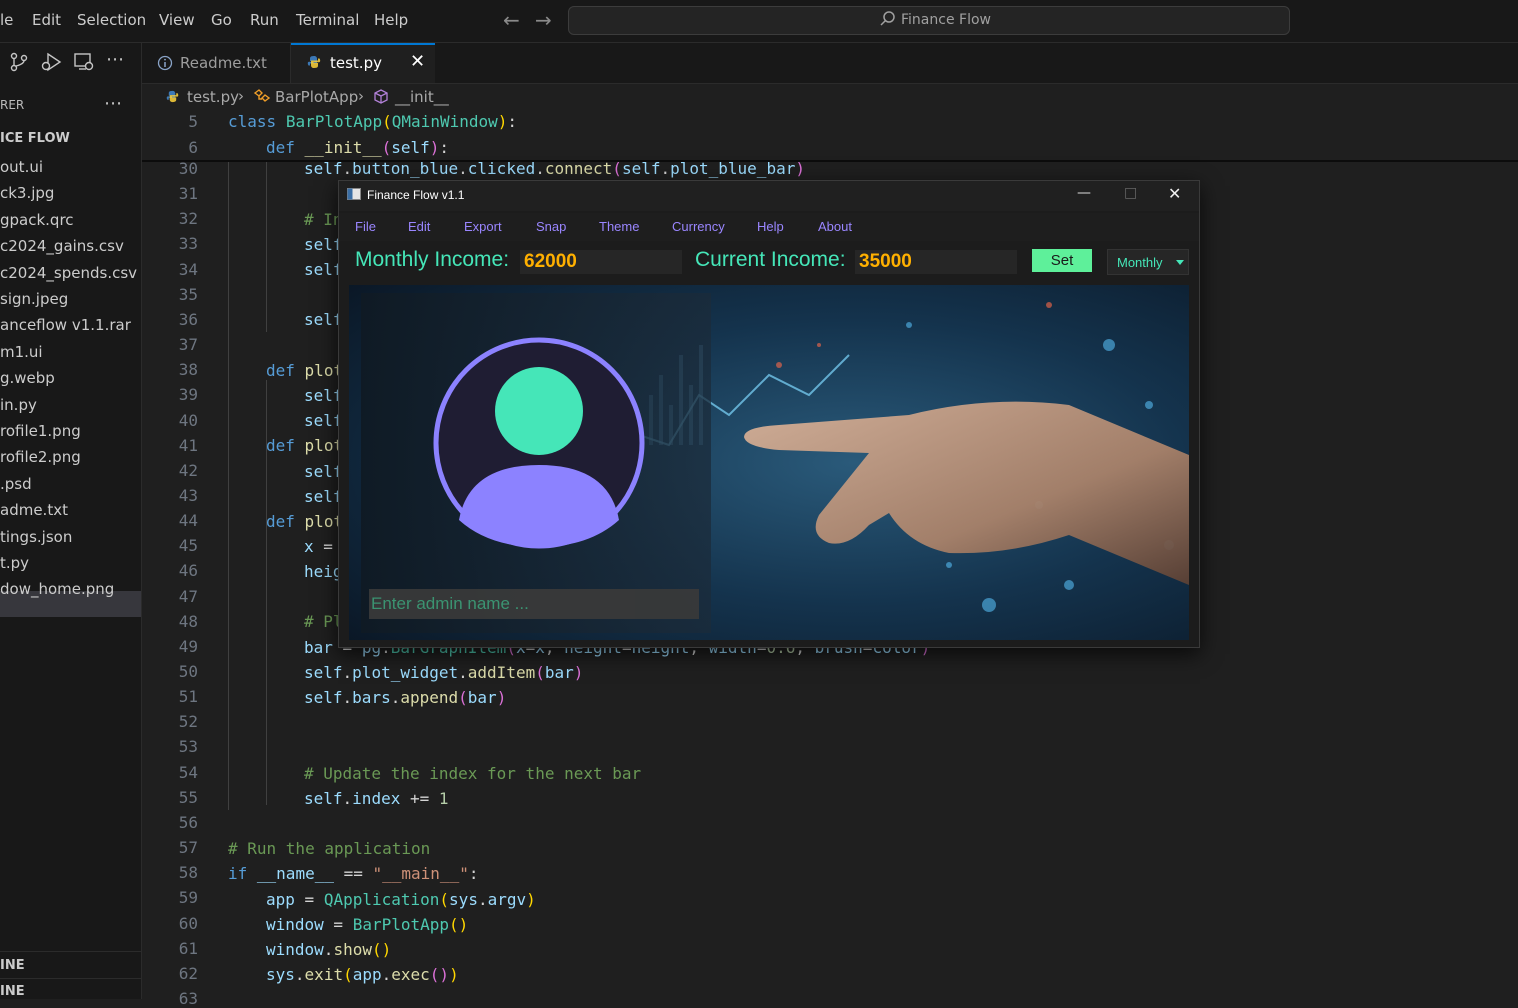 The width and height of the screenshot is (1518, 1008). Describe the element at coordinates (6, 20) in the screenshot. I see `menu-file: le` at that location.